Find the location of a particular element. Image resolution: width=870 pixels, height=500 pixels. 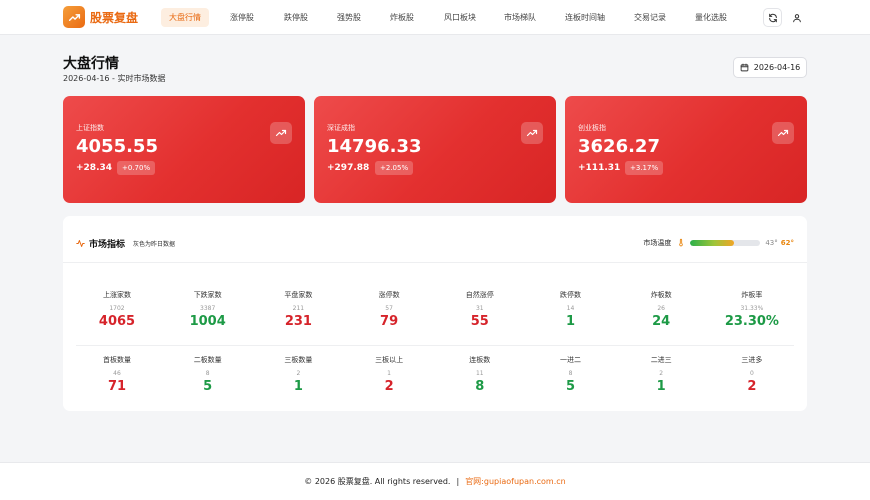

metric-value: 79 is located at coordinates (389, 321).